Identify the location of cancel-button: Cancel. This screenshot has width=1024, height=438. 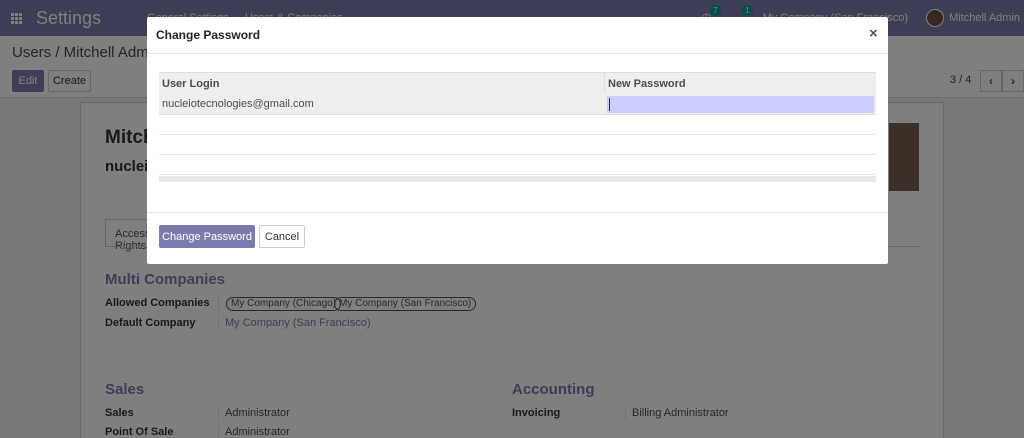
(282, 236).